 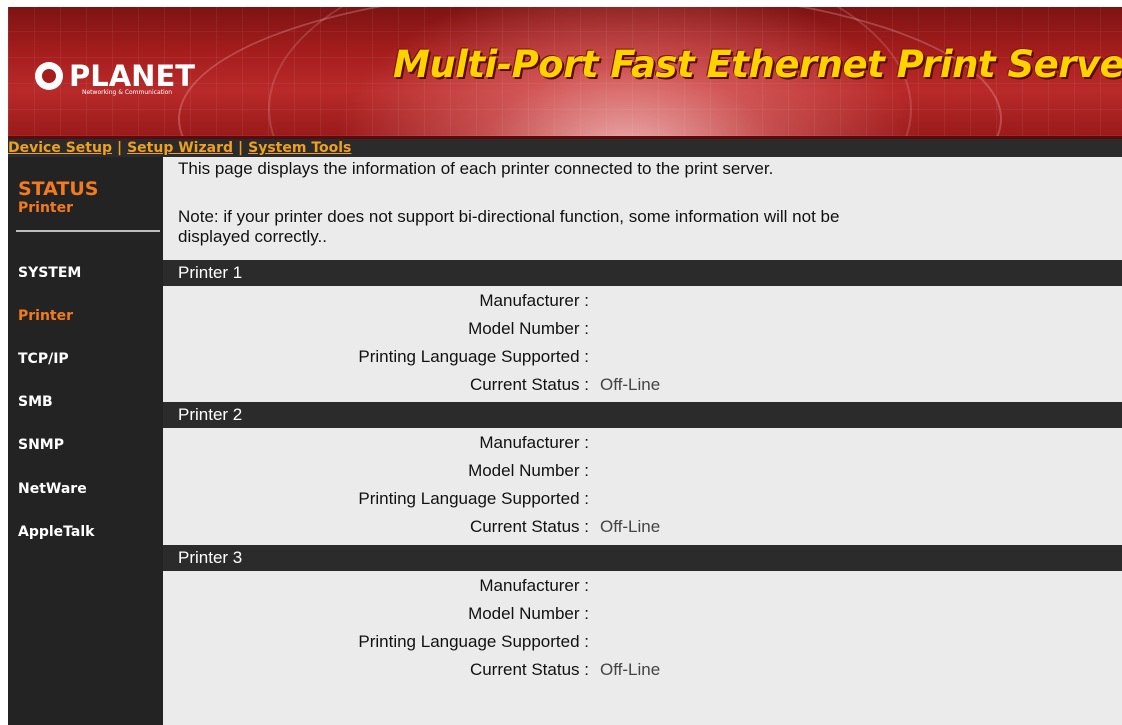 I want to click on planet-logo-icon, so click(x=49, y=76).